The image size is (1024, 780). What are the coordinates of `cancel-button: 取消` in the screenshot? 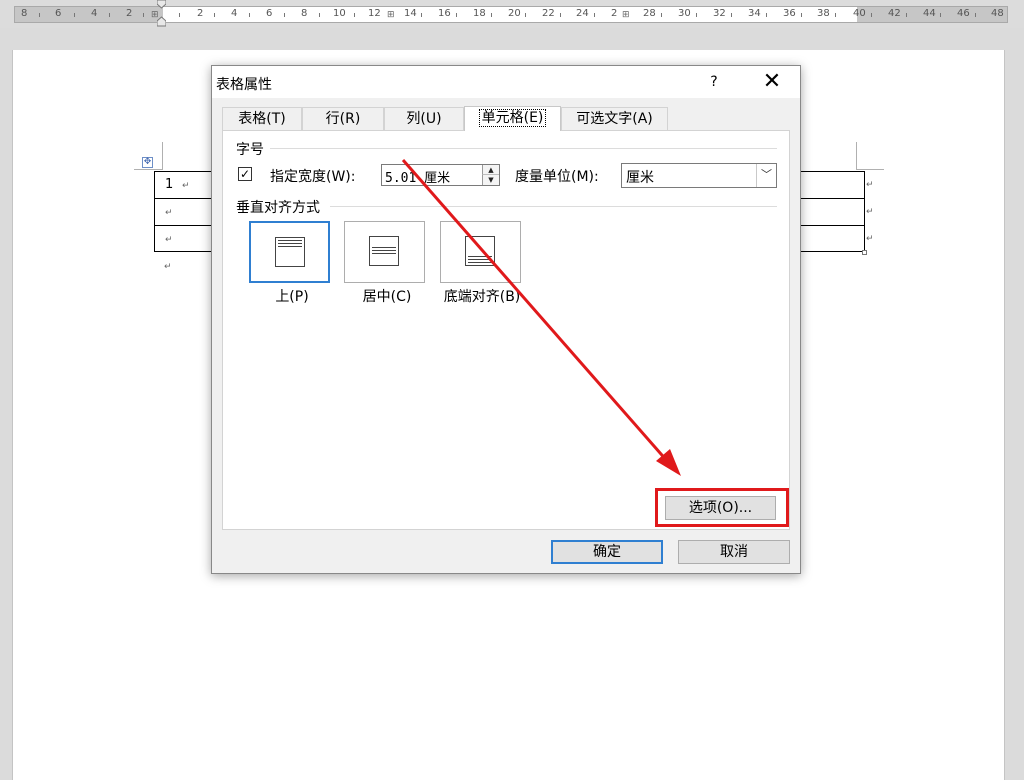 It's located at (734, 552).